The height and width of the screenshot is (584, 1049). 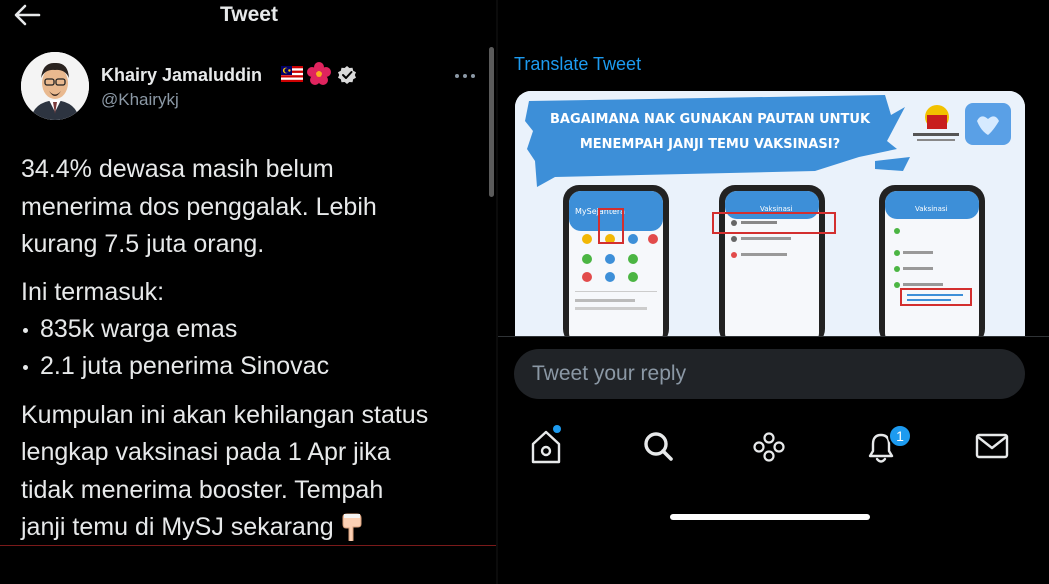 I want to click on page-title: Tweet, so click(x=249, y=14).